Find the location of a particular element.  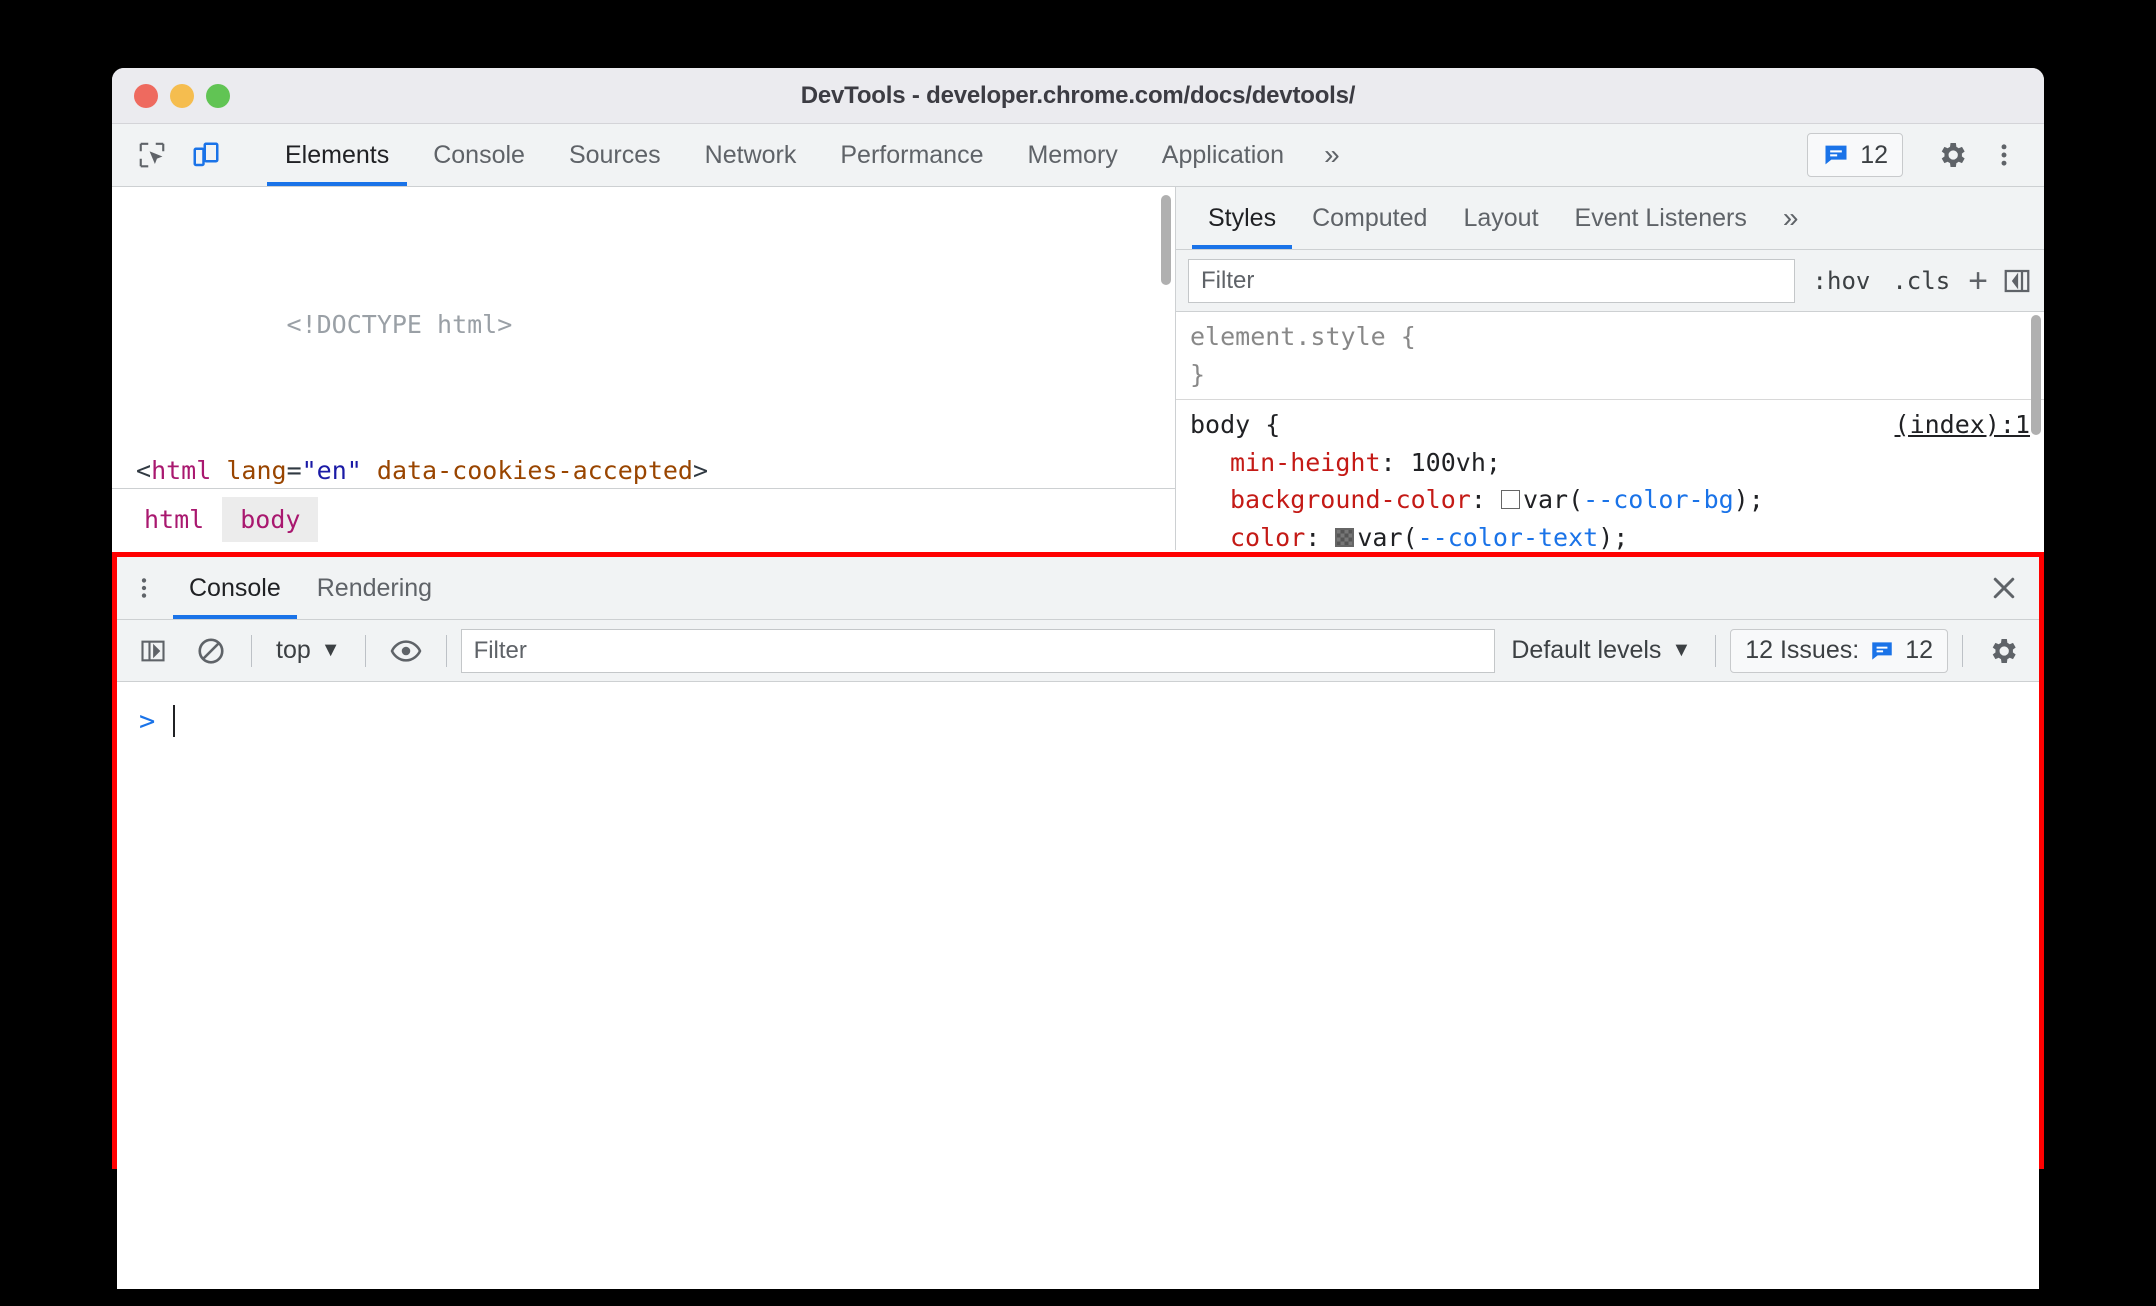

breadcrumb-item-body: body is located at coordinates (270, 519).